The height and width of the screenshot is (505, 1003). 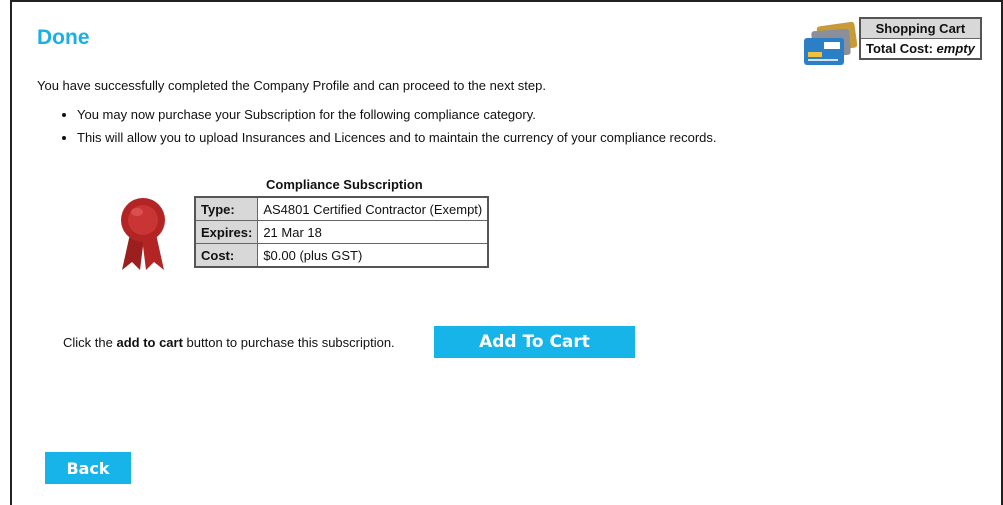 What do you see at coordinates (88, 468) in the screenshot?
I see `back-button: Back` at bounding box center [88, 468].